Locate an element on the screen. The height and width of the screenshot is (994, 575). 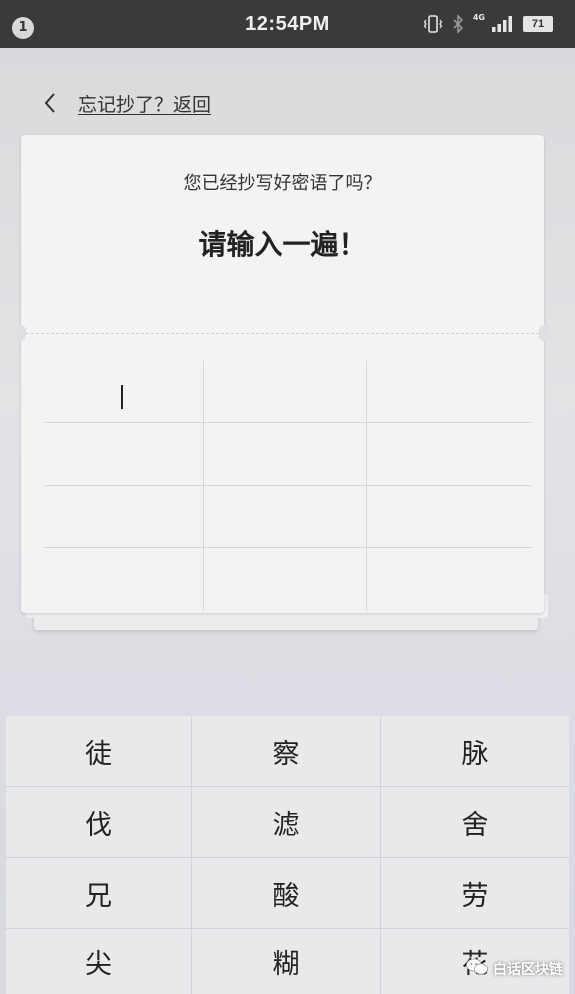
watermark: 白话区块链 is located at coordinates (514, 969).